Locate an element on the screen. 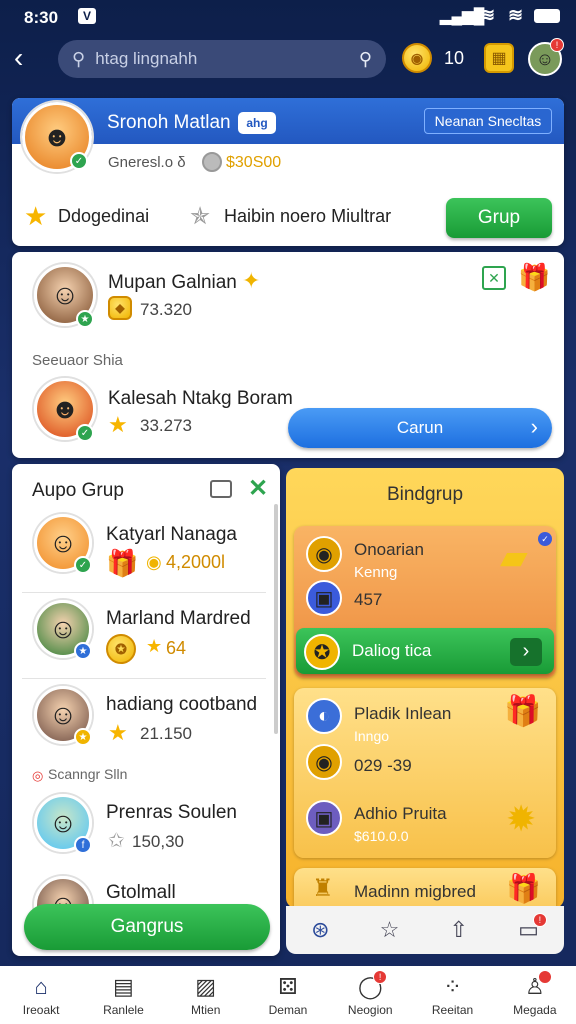  group-button: Grup is located at coordinates (499, 218).